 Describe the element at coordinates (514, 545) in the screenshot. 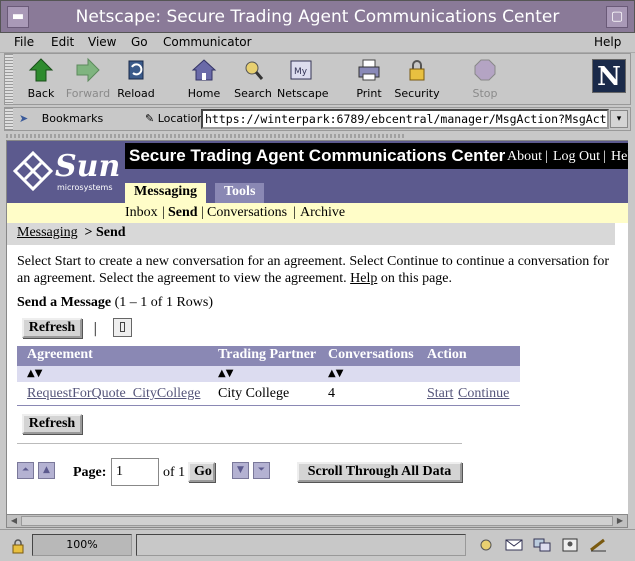

I see `mail-status-icon` at that location.